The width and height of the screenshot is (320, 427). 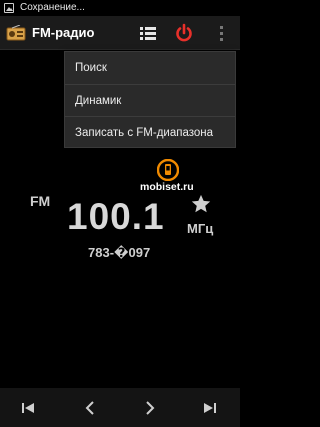 I want to click on action-bar: FM-радио, so click(x=120, y=33).